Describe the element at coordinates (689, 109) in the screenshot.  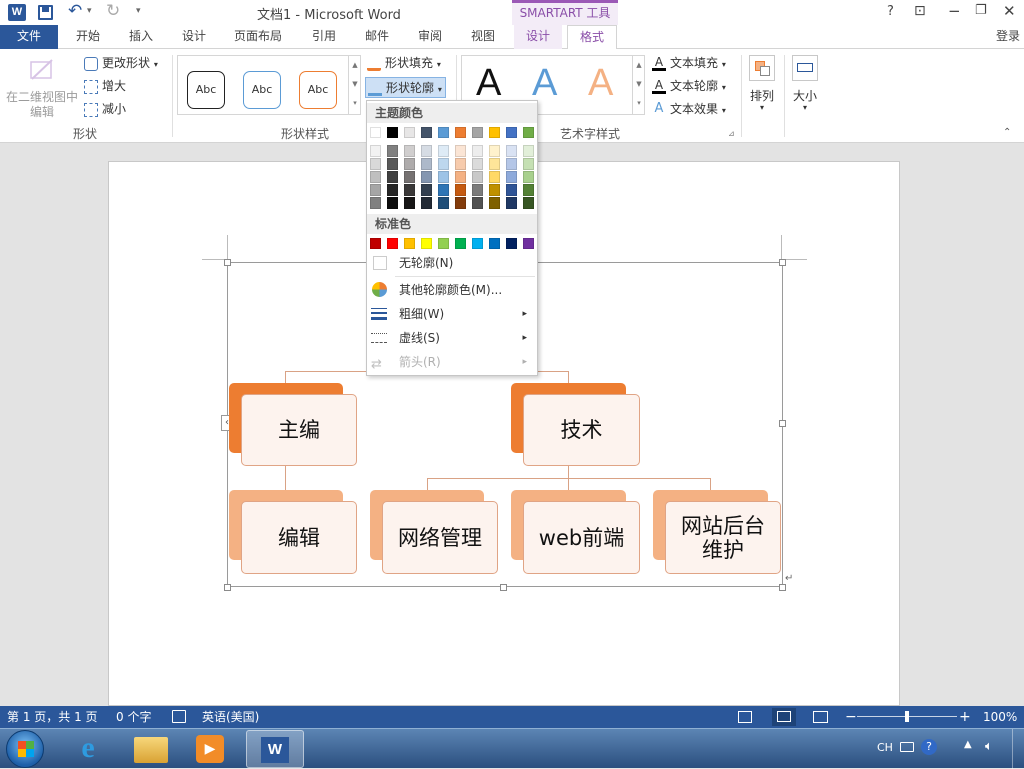
I see `text-effects-button: A 文本效果 ▾` at that location.